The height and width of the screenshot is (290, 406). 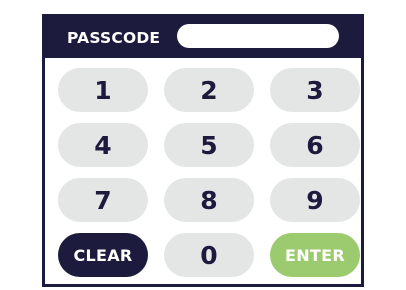 I want to click on key-6-button: 6, so click(x=315, y=145).